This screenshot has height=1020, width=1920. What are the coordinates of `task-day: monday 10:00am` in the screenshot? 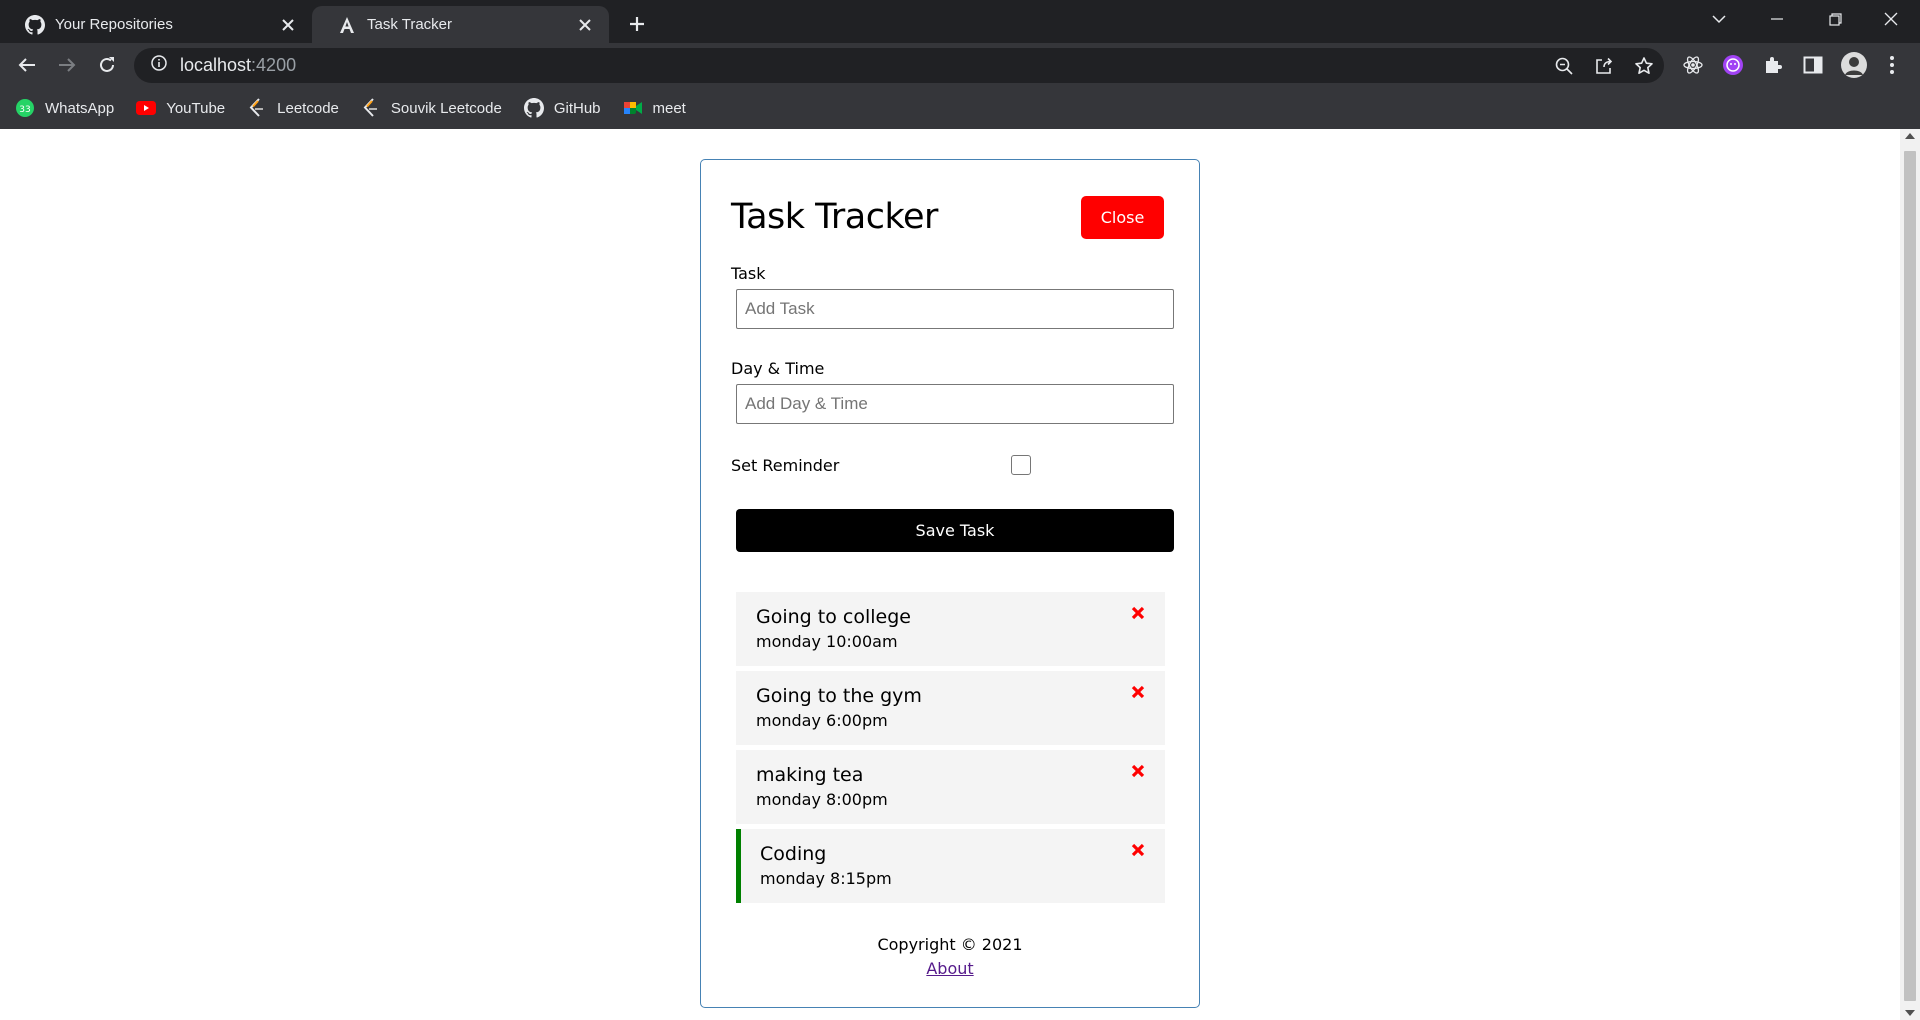 It's located at (827, 641).